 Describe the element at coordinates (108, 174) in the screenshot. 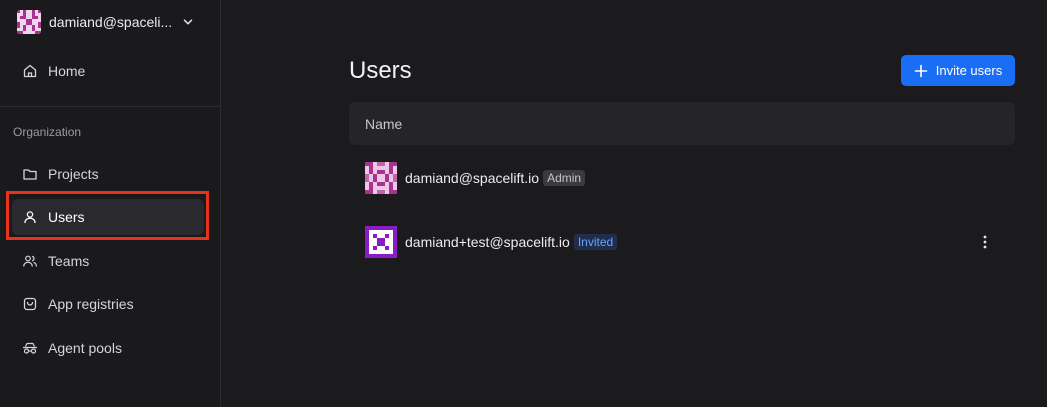

I see `sidebar-item-projects: Projects` at that location.